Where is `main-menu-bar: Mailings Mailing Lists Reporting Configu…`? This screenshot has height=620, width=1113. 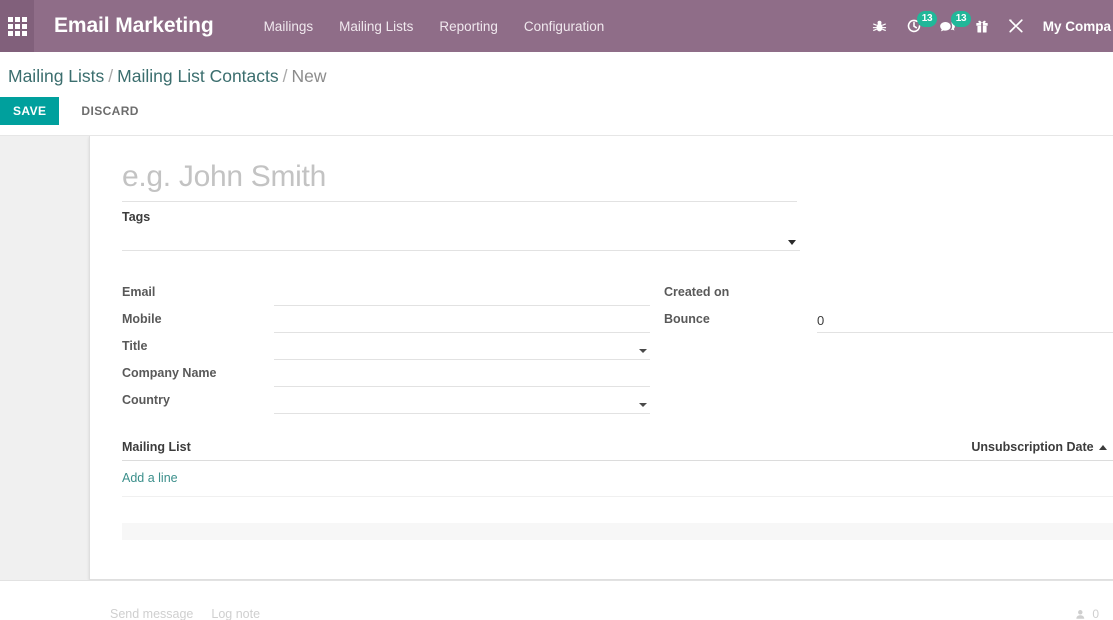
main-menu-bar: Mailings Mailing Lists Reporting Configu… is located at coordinates (434, 26).